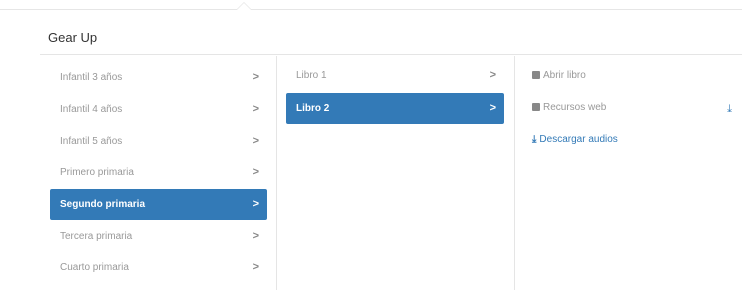 The height and width of the screenshot is (290, 742). What do you see at coordinates (94, 267) in the screenshot?
I see `level-label: Cuarto primaria` at bounding box center [94, 267].